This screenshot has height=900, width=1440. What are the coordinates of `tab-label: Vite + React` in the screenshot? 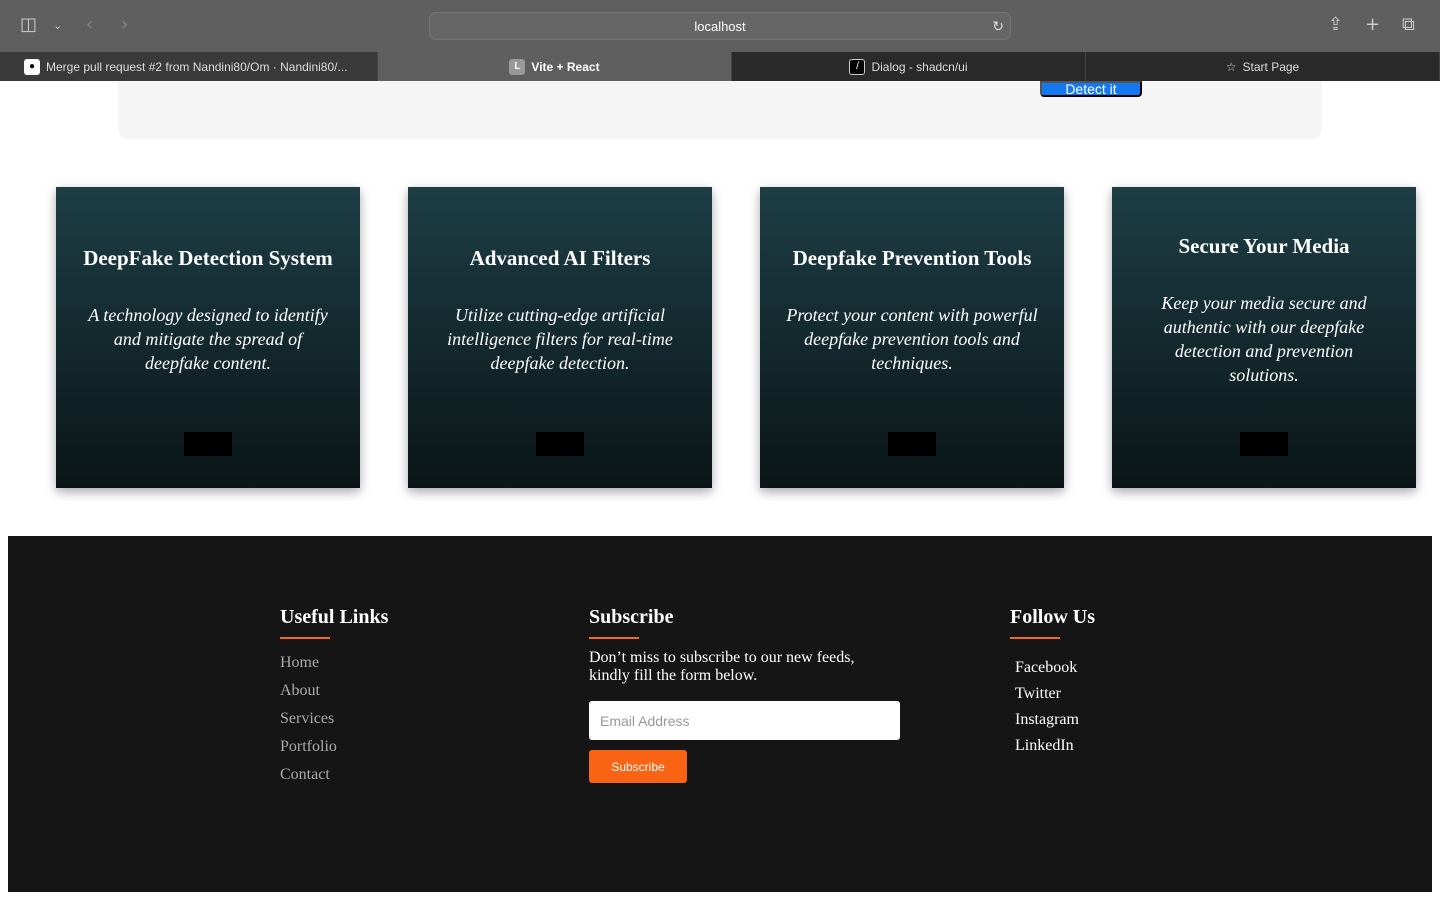 It's located at (565, 66).